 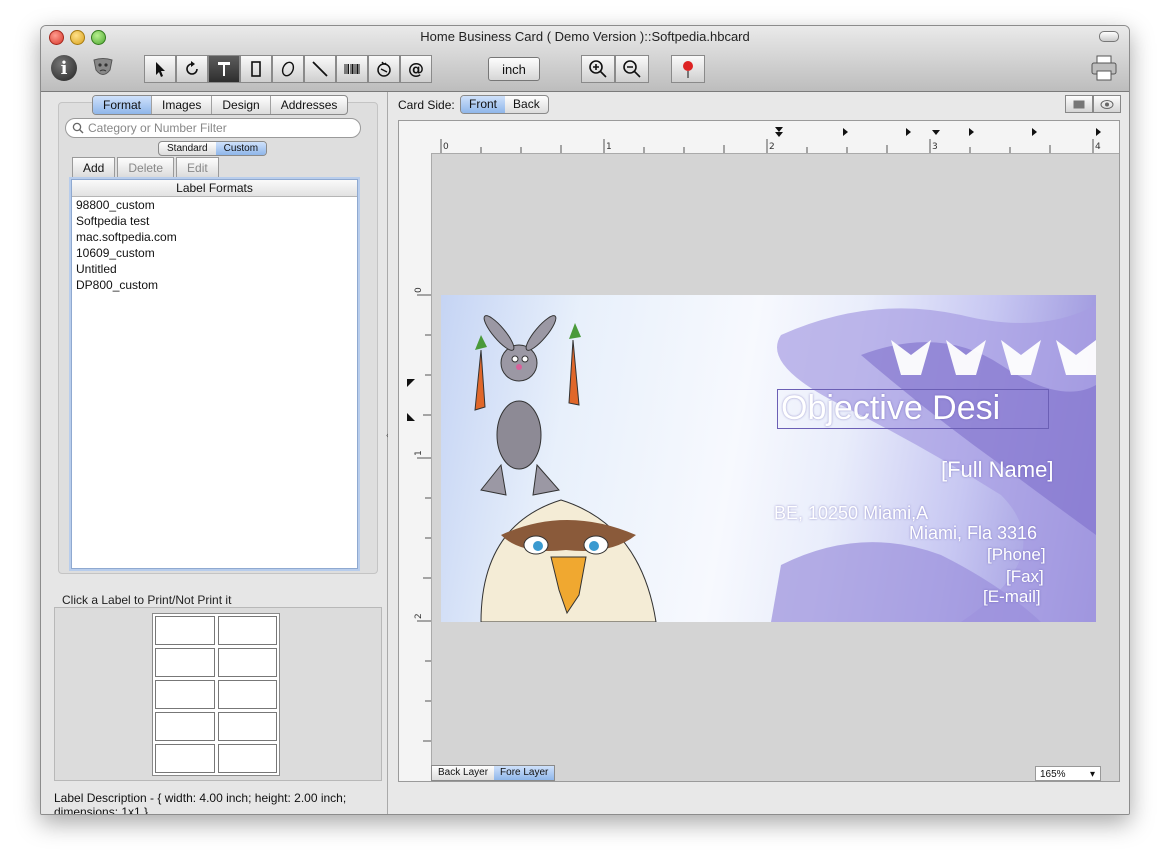 I want to click on card-address: BE, 10250 Miami,A, so click(x=851, y=513).